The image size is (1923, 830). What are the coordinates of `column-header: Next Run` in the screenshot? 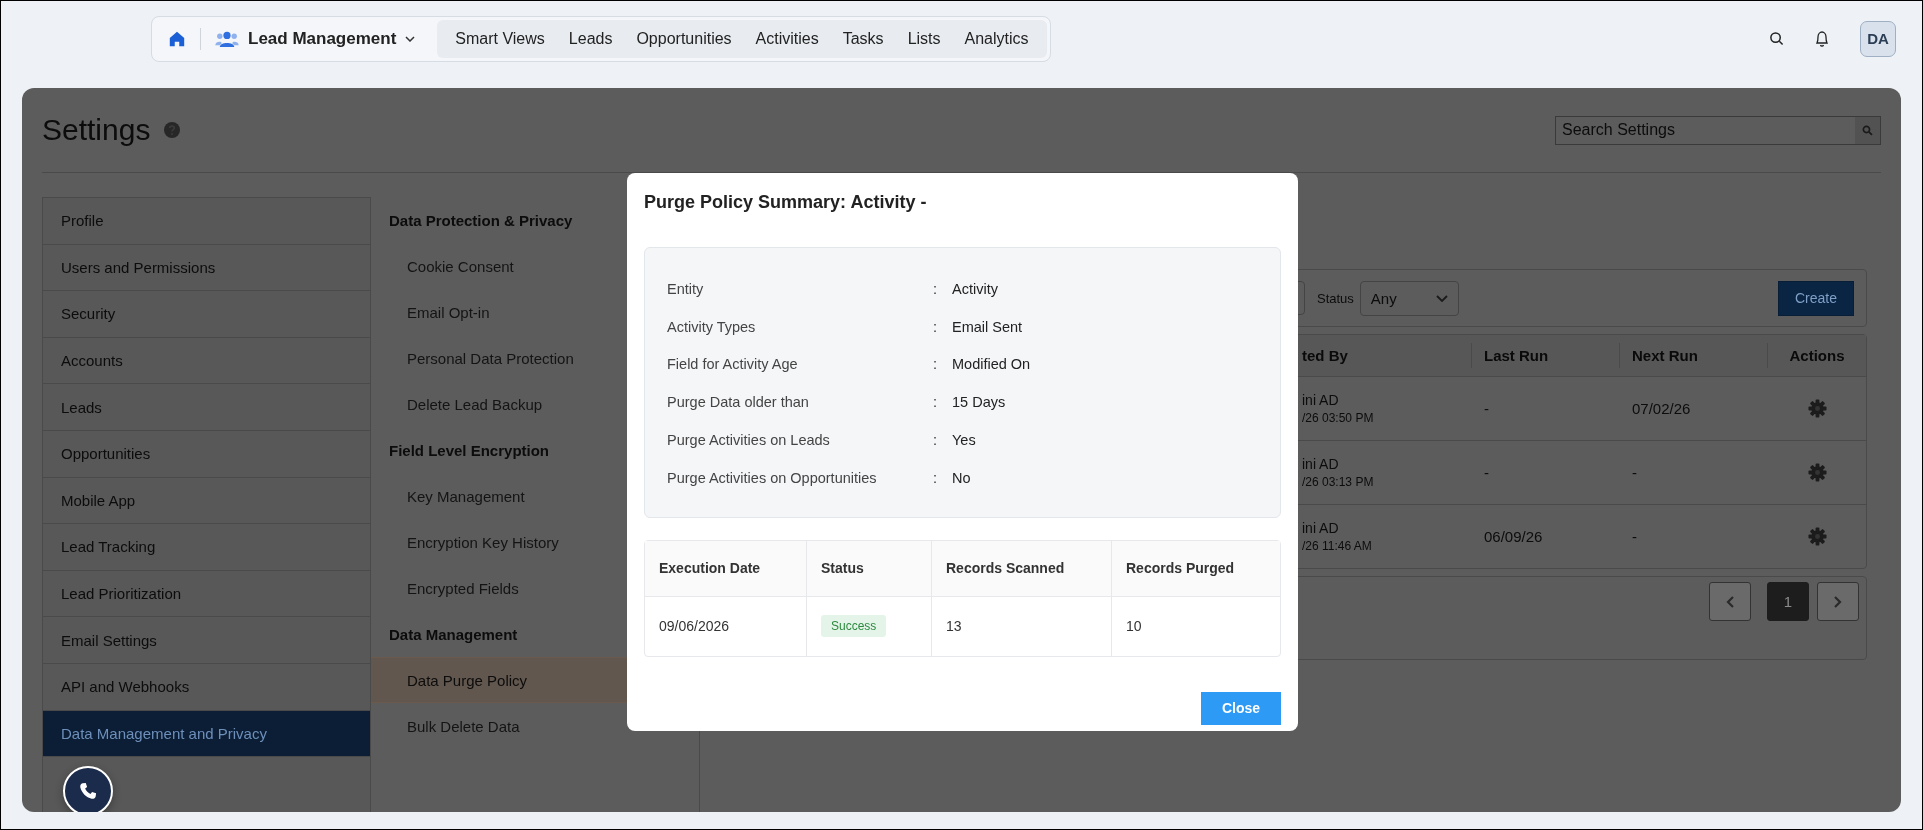 It's located at (1665, 355).